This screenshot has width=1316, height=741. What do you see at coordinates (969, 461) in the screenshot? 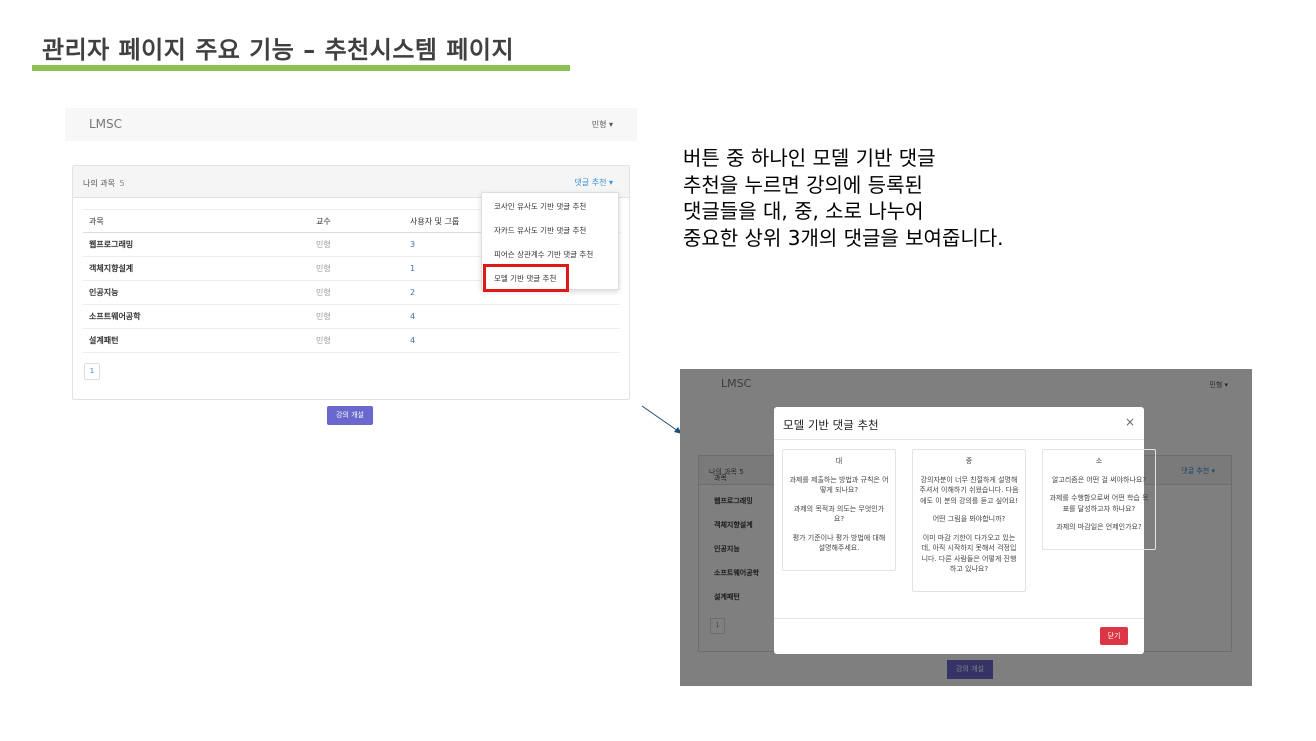
I see `card-header: 중` at bounding box center [969, 461].